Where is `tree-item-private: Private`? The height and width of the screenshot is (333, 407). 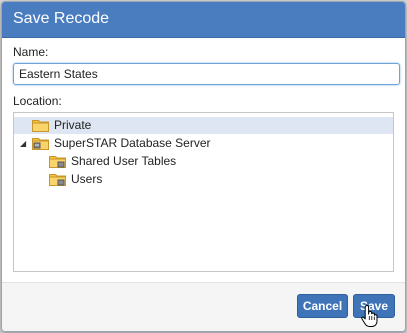
tree-item-private: Private is located at coordinates (203, 125).